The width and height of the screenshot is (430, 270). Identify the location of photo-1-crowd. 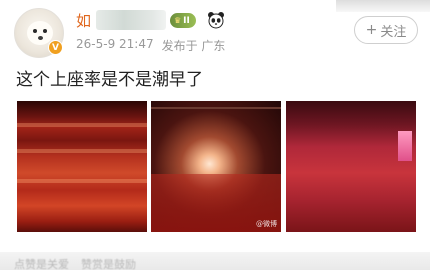
(82, 166).